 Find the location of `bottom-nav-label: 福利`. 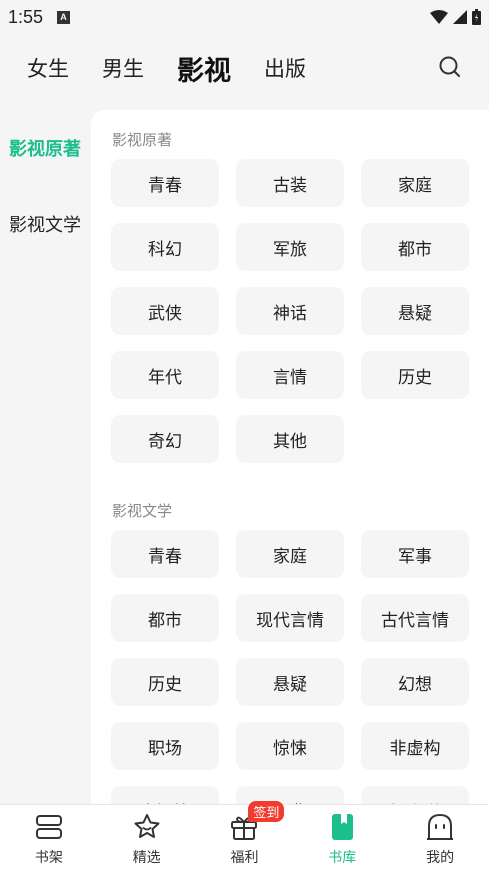

bottom-nav-label: 福利 is located at coordinates (244, 858).